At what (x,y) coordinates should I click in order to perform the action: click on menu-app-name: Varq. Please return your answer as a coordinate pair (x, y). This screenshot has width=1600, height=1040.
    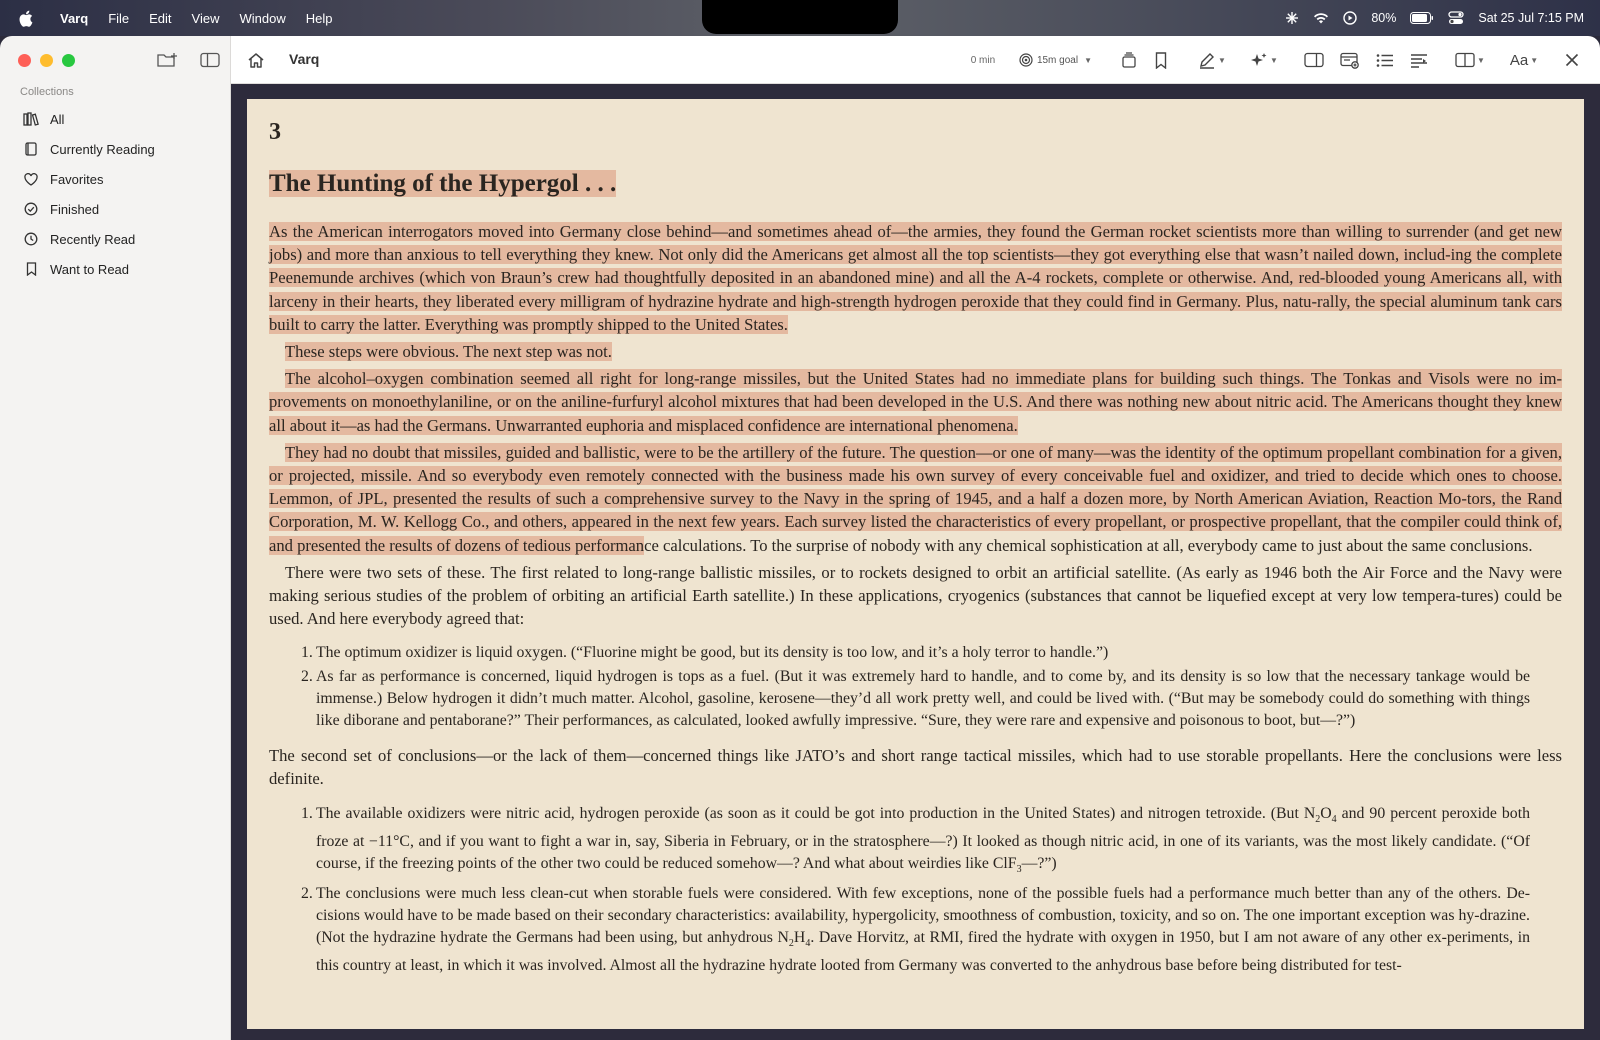
    Looking at the image, I should click on (74, 18).